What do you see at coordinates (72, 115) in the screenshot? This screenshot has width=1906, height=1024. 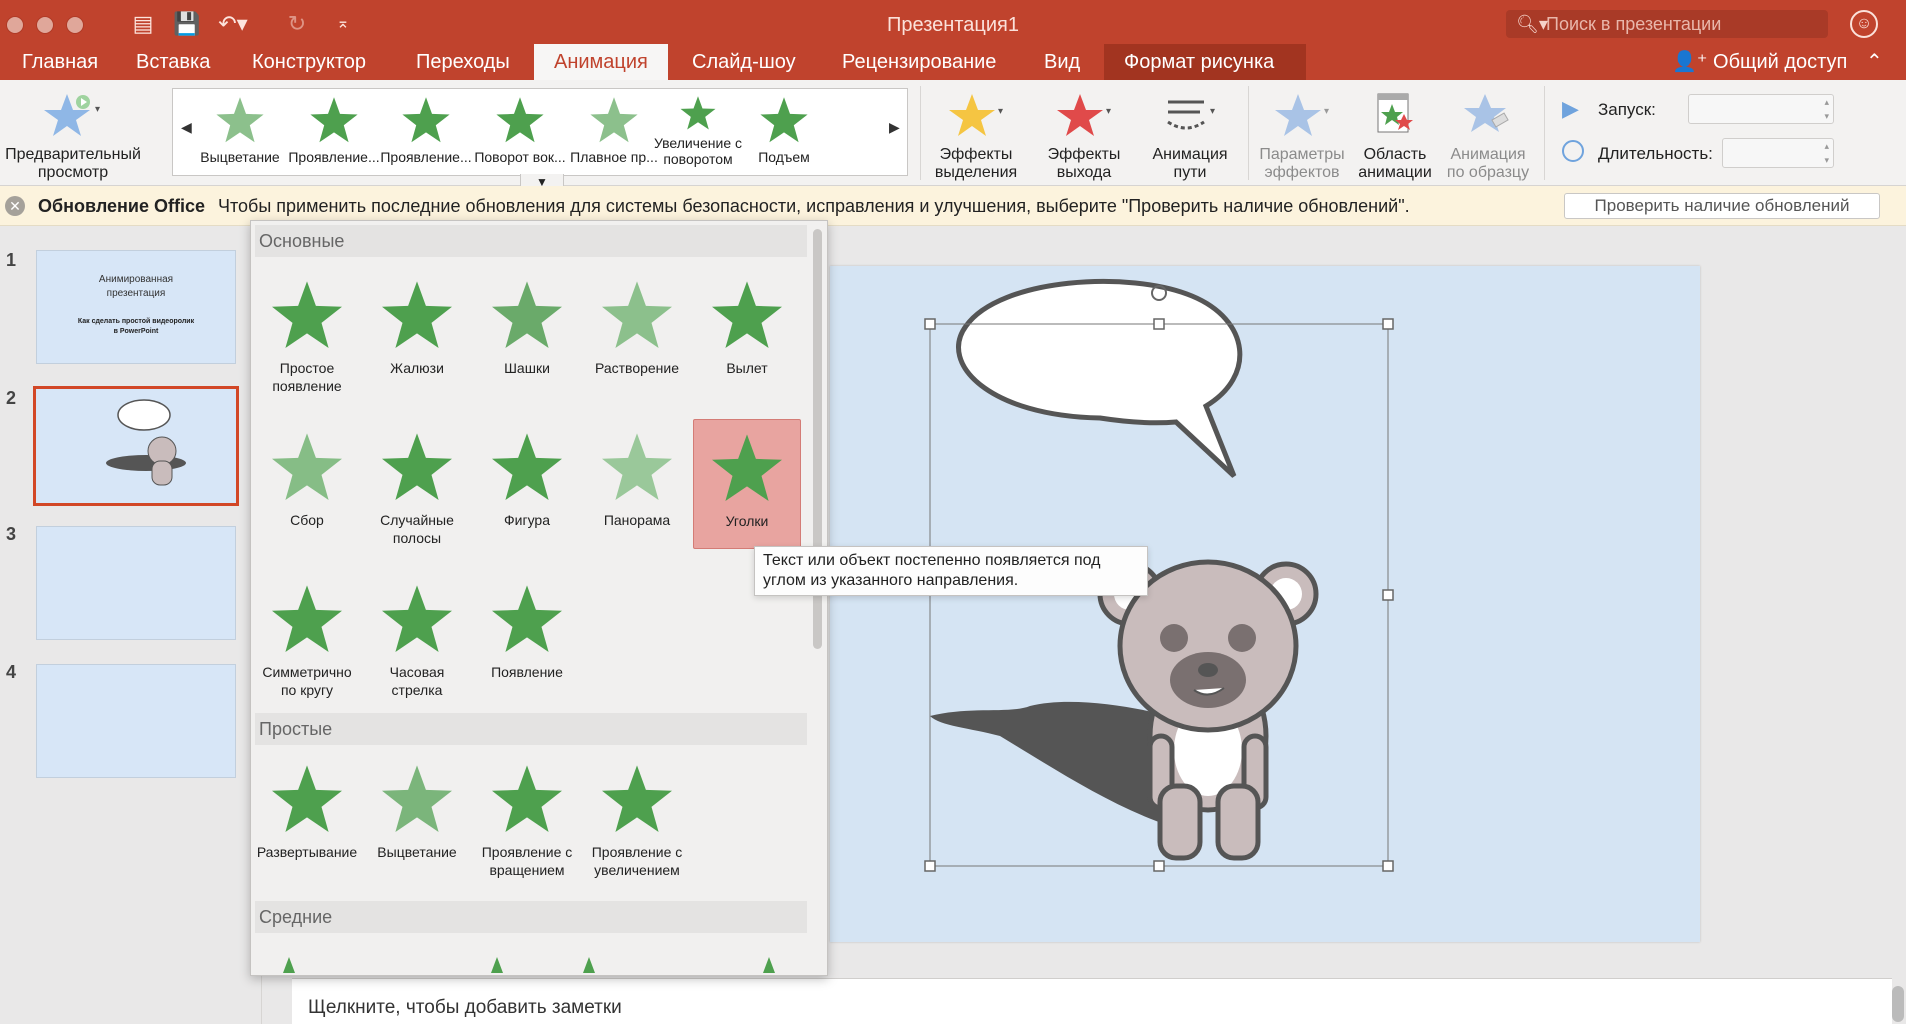 I see `preview-star-icon: ▾` at bounding box center [72, 115].